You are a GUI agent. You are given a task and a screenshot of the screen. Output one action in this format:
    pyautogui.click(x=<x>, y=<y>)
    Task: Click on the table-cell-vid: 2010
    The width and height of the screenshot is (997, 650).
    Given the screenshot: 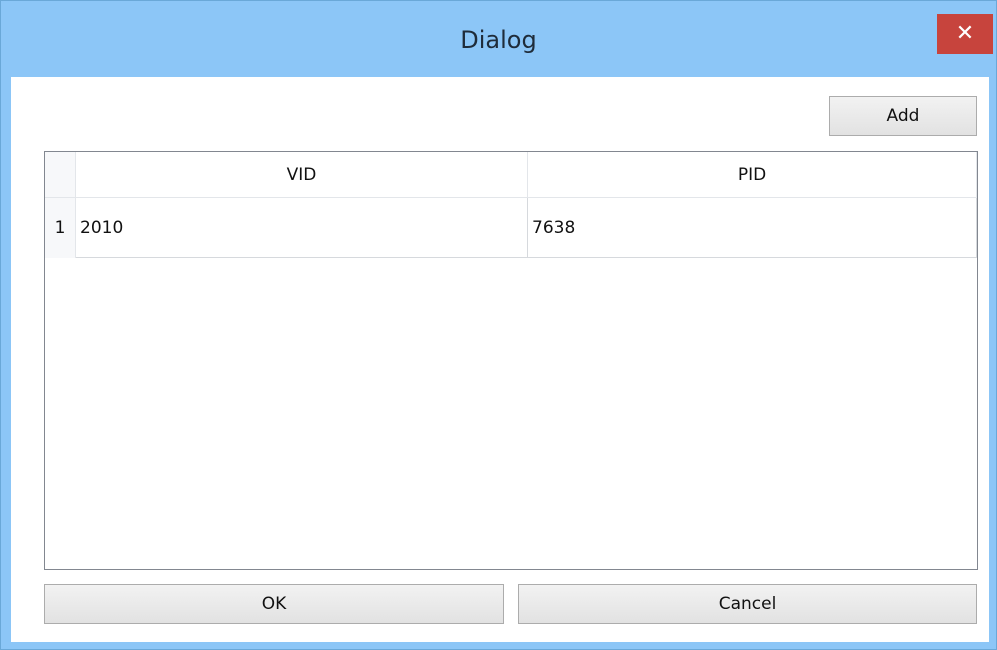 What is the action you would take?
    pyautogui.click(x=302, y=228)
    